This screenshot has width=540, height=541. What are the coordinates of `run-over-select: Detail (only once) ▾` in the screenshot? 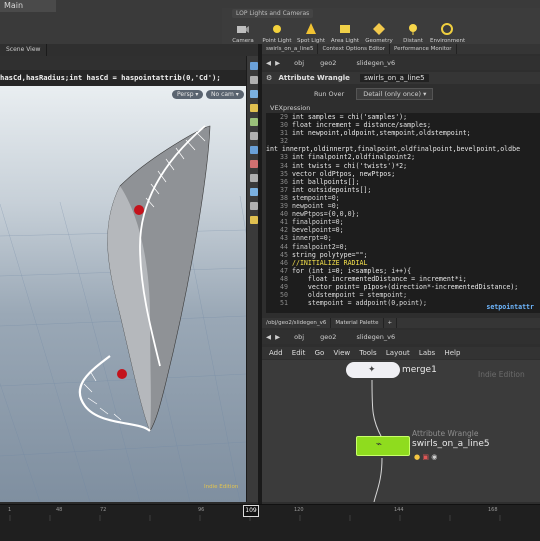 It's located at (395, 94).